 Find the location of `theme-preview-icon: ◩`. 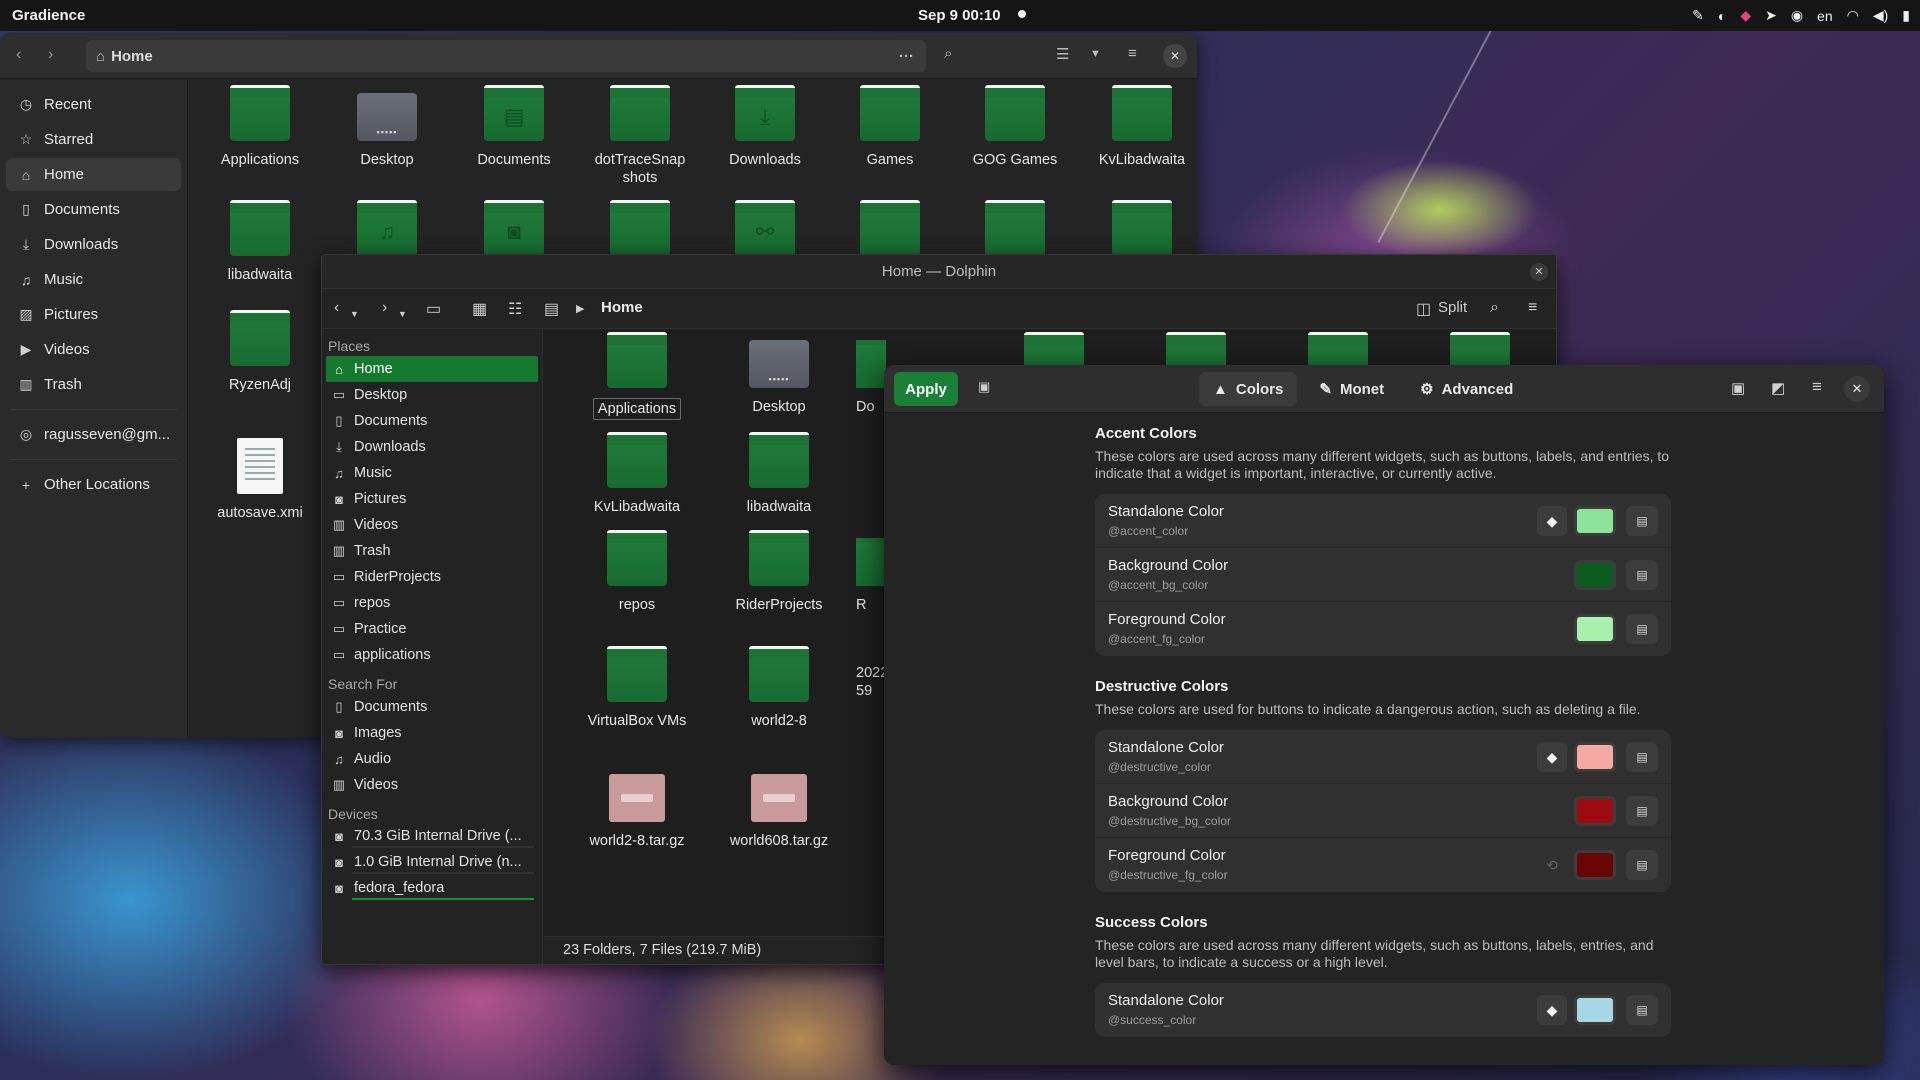

theme-preview-icon: ◩ is located at coordinates (1778, 388).